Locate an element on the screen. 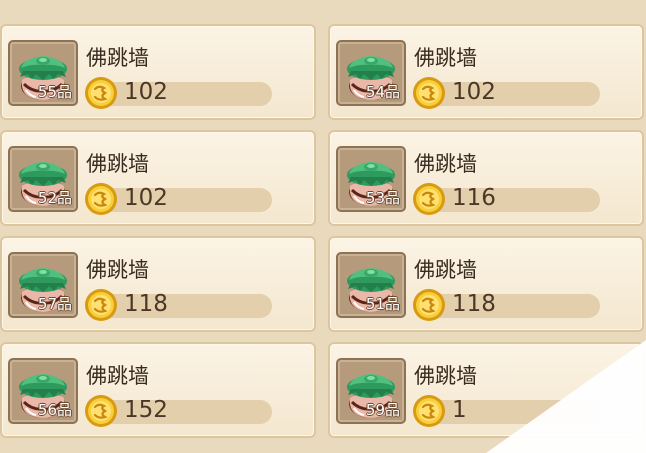 This screenshot has width=646, height=453. item-thumbnail: 53品 is located at coordinates (371, 179).